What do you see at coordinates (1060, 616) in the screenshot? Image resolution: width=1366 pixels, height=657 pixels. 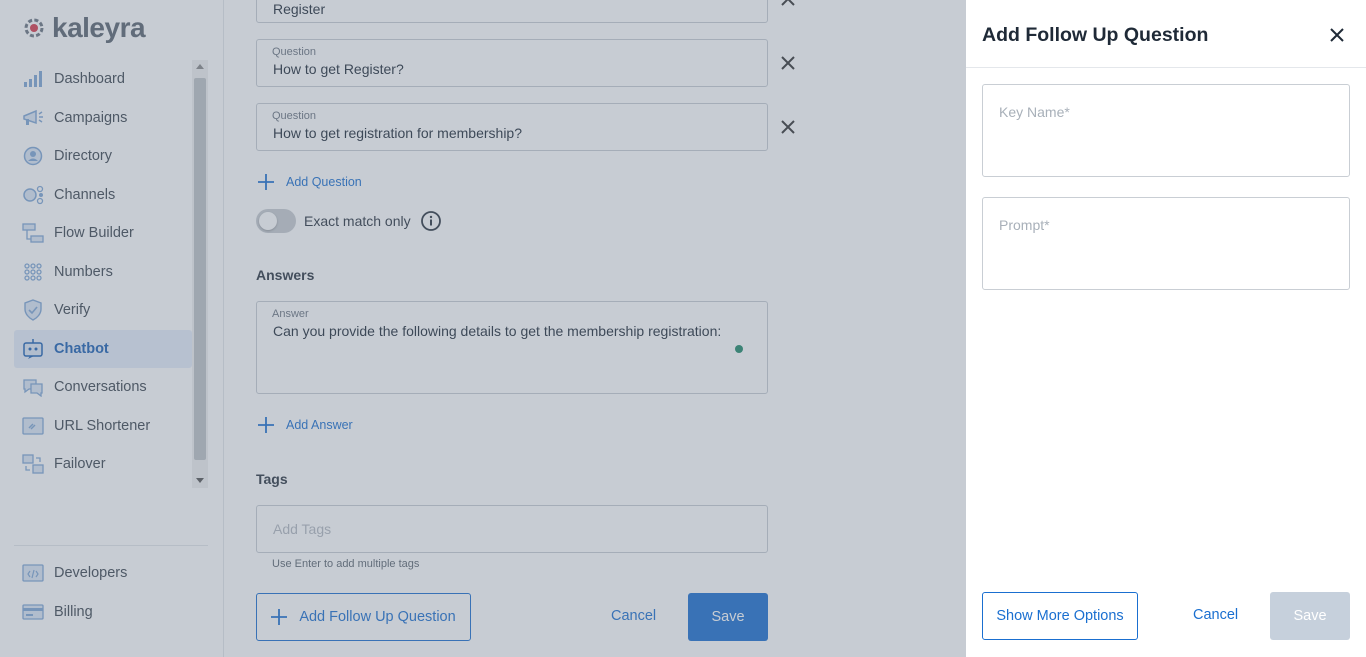 I see `show-more-options-button: Show More Options` at bounding box center [1060, 616].